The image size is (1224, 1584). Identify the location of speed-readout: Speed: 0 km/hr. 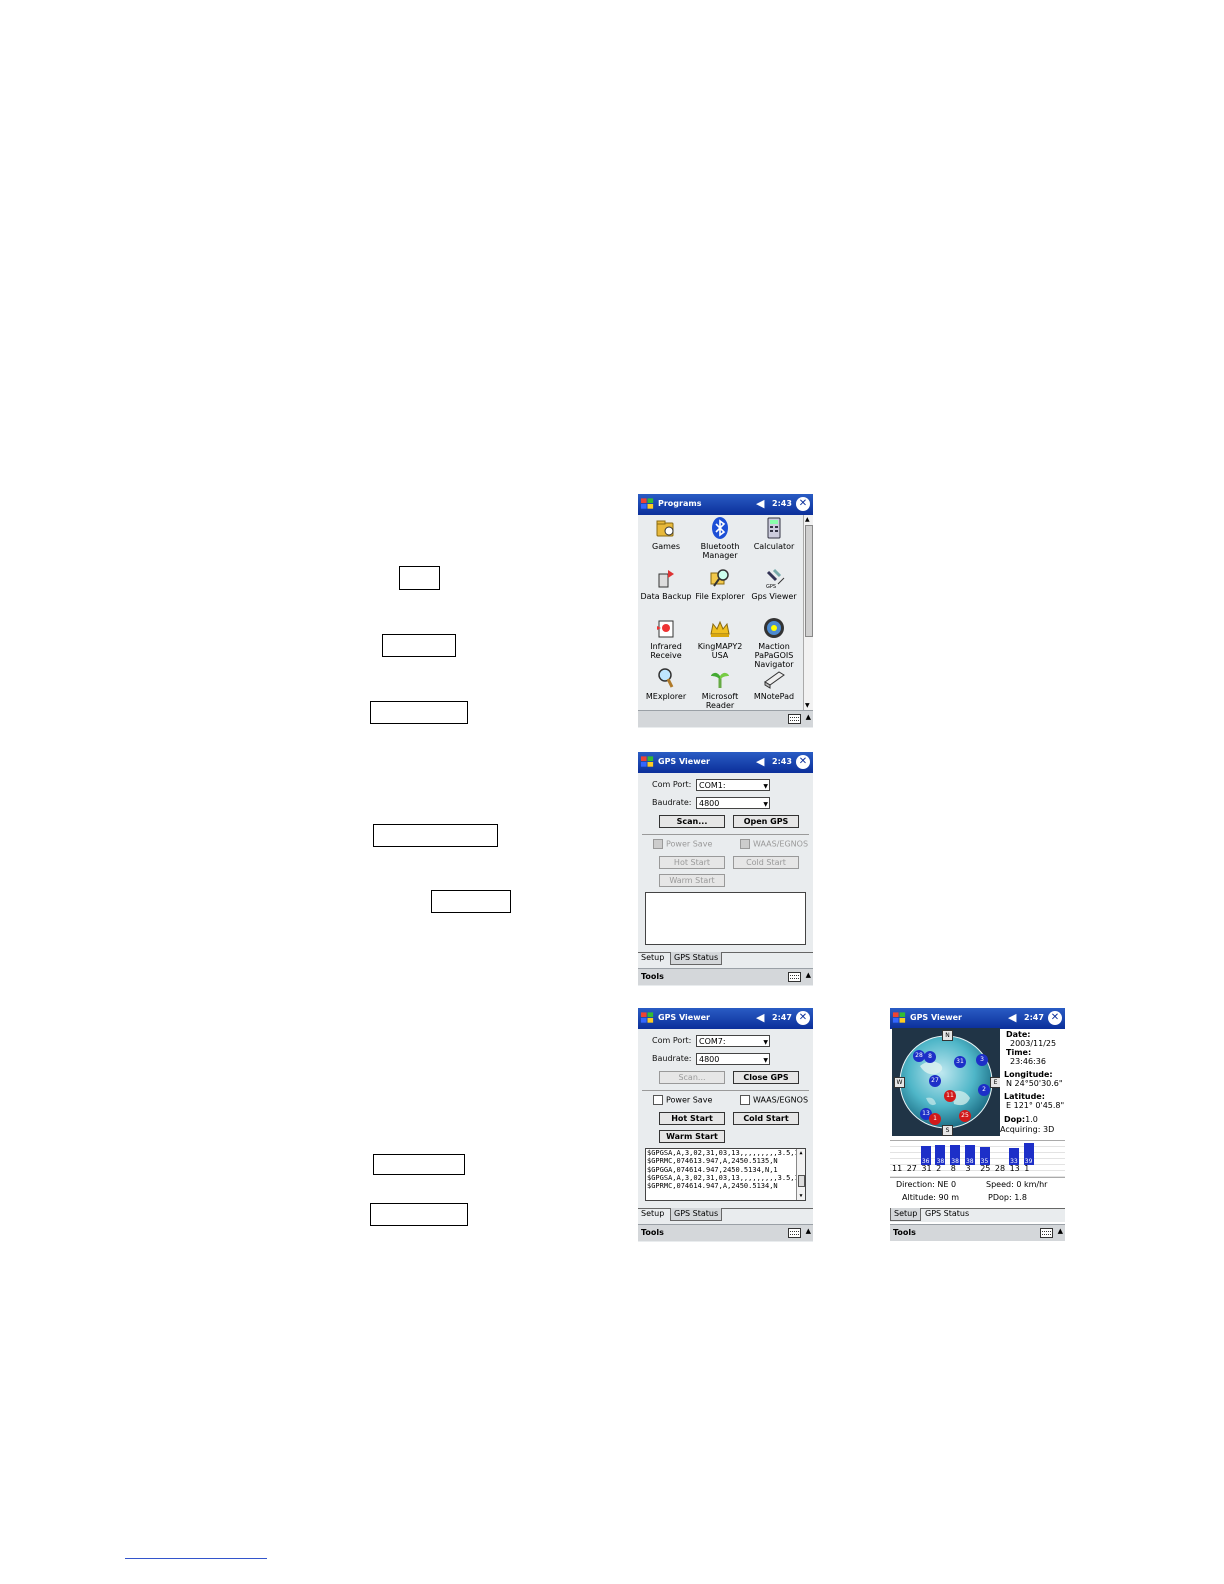
(1017, 1184).